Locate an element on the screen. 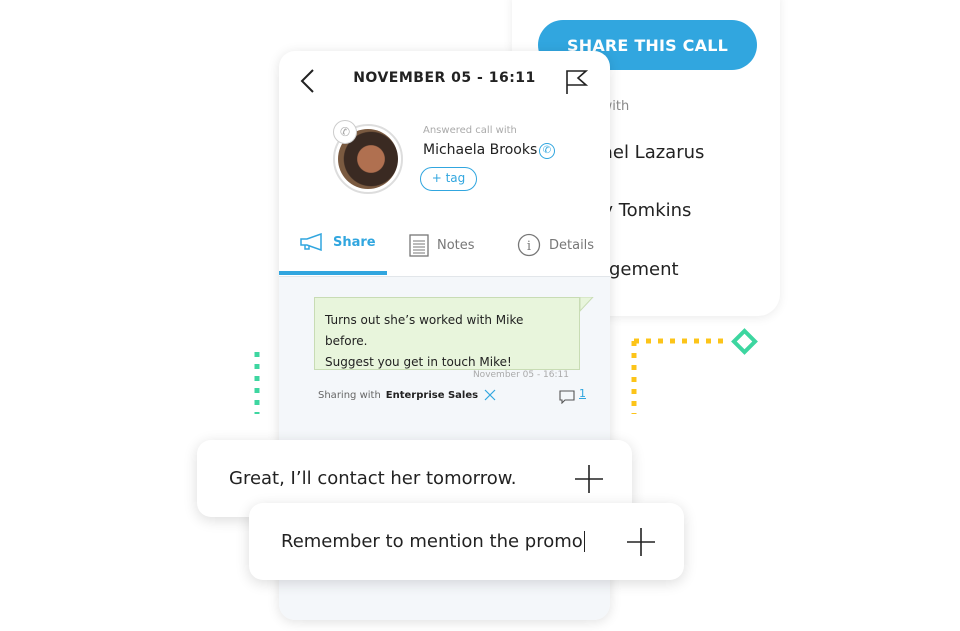 This screenshot has width=960, height=631. sharing-info: Sharing with Enterprise Sales is located at coordinates (407, 395).